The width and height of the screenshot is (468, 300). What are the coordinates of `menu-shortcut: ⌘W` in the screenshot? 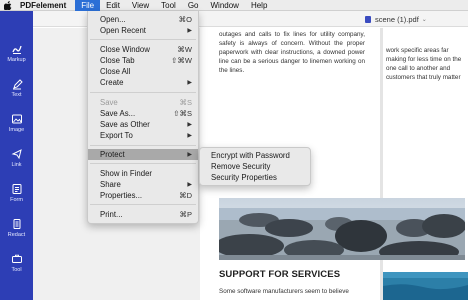 It's located at (184, 49).